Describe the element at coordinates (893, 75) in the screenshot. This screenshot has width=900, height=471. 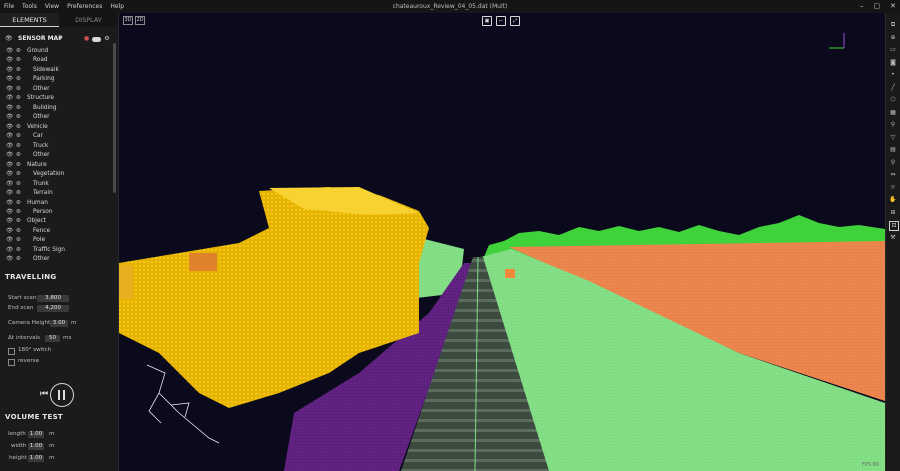
I see `point-icon: •` at that location.